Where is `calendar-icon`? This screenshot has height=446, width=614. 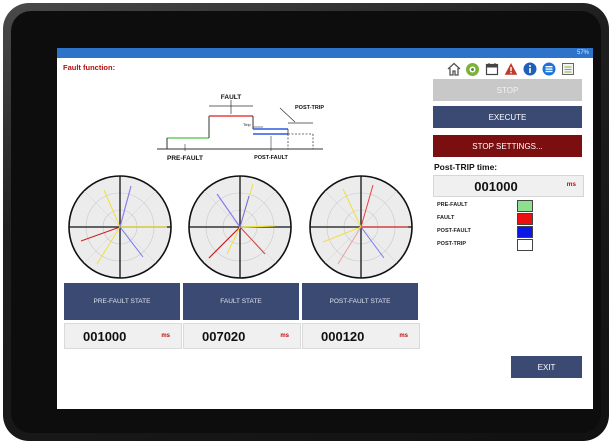 calendar-icon is located at coordinates (491, 69).